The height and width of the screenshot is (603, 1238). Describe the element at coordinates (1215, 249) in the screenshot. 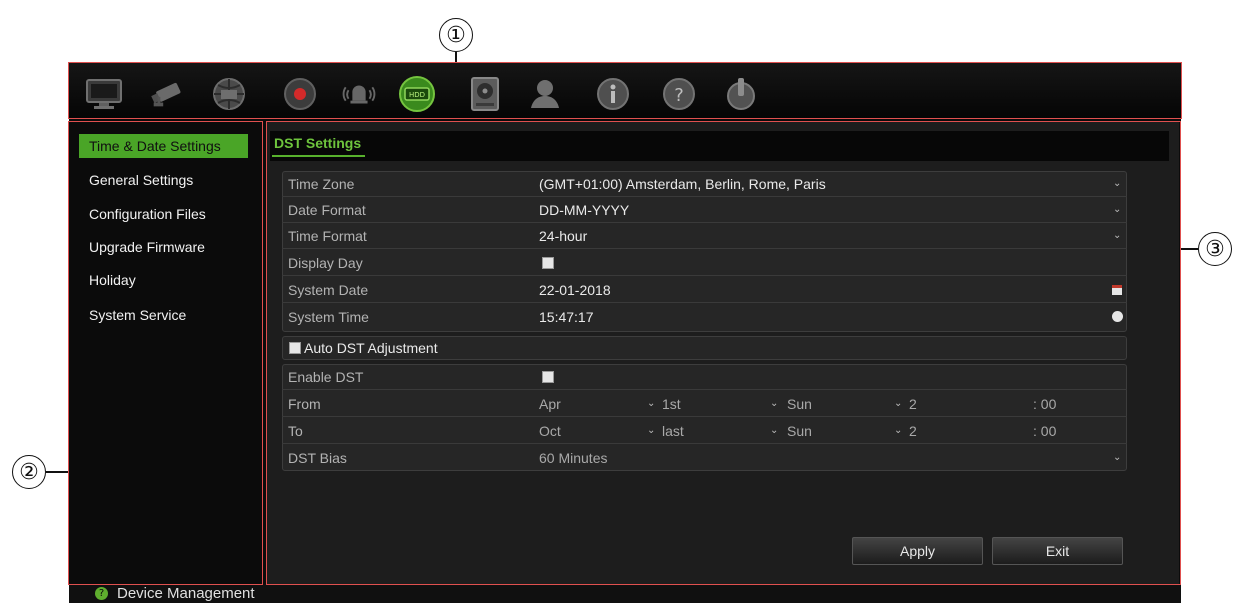

I see `callout-3: ③` at that location.